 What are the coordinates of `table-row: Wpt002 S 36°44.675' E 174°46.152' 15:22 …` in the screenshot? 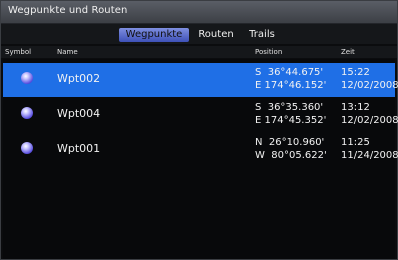 It's located at (200, 80).